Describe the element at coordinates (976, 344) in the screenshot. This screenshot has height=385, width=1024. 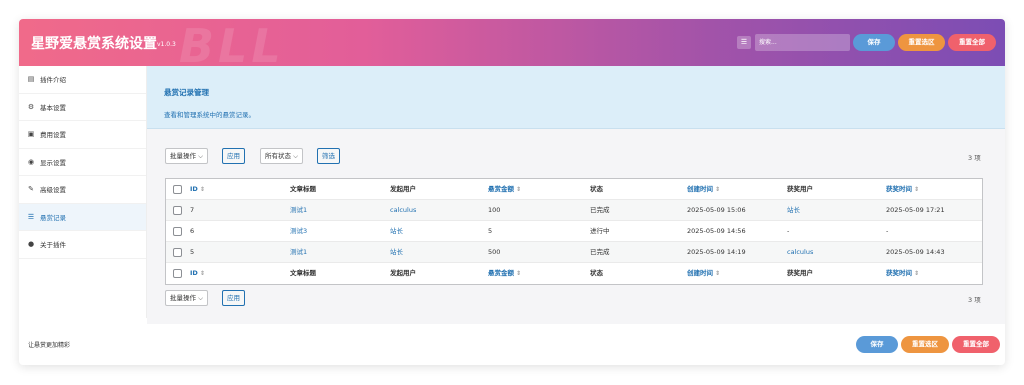
I see `footer-reset-all-button: 重置全部` at that location.